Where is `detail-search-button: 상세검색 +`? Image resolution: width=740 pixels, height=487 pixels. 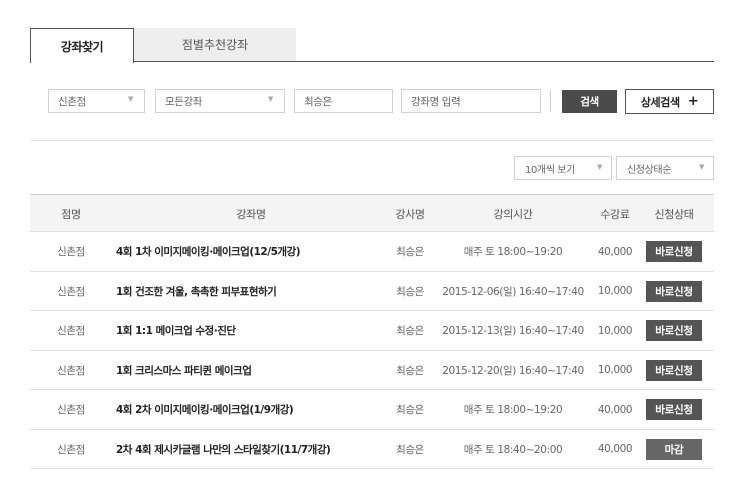
detail-search-button: 상세검색 + is located at coordinates (669, 101).